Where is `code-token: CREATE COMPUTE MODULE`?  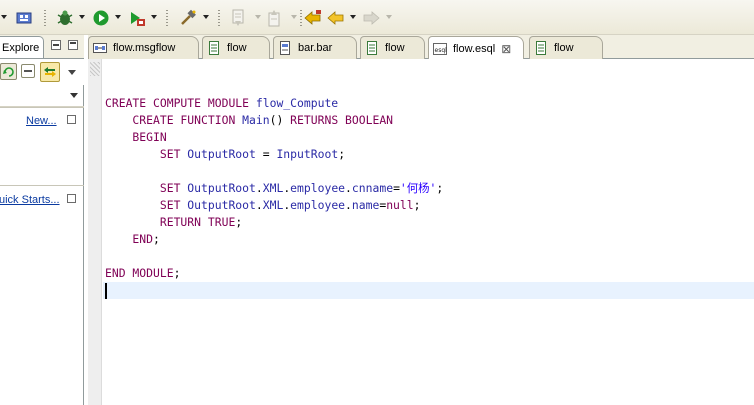 code-token: CREATE COMPUTE MODULE is located at coordinates (180, 103).